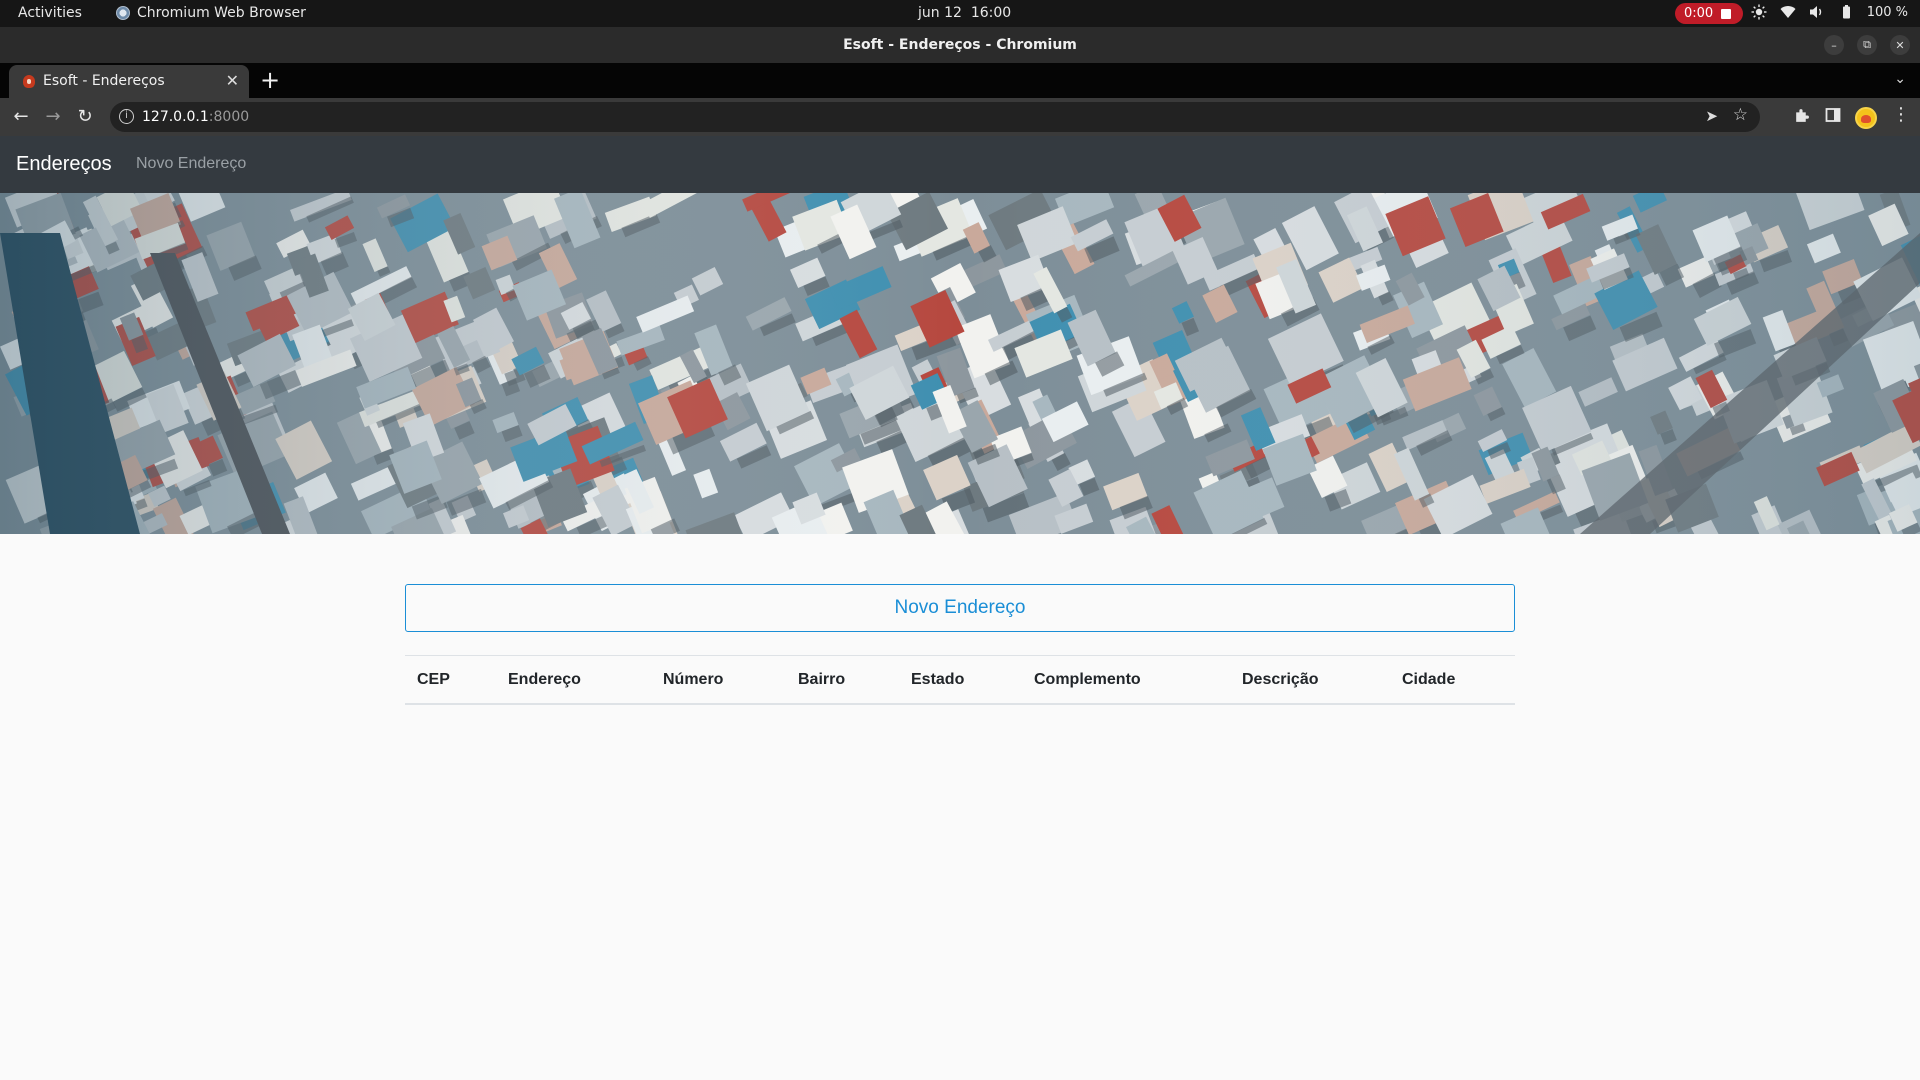  What do you see at coordinates (1452, 680) in the screenshot?
I see `column-header-cidade: Cidade` at bounding box center [1452, 680].